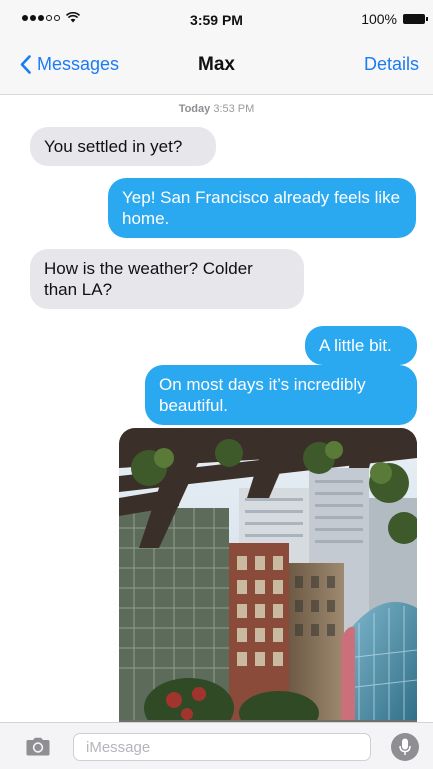 This screenshot has height=769, width=433. Describe the element at coordinates (38, 746) in the screenshot. I see `camera-icon` at that location.